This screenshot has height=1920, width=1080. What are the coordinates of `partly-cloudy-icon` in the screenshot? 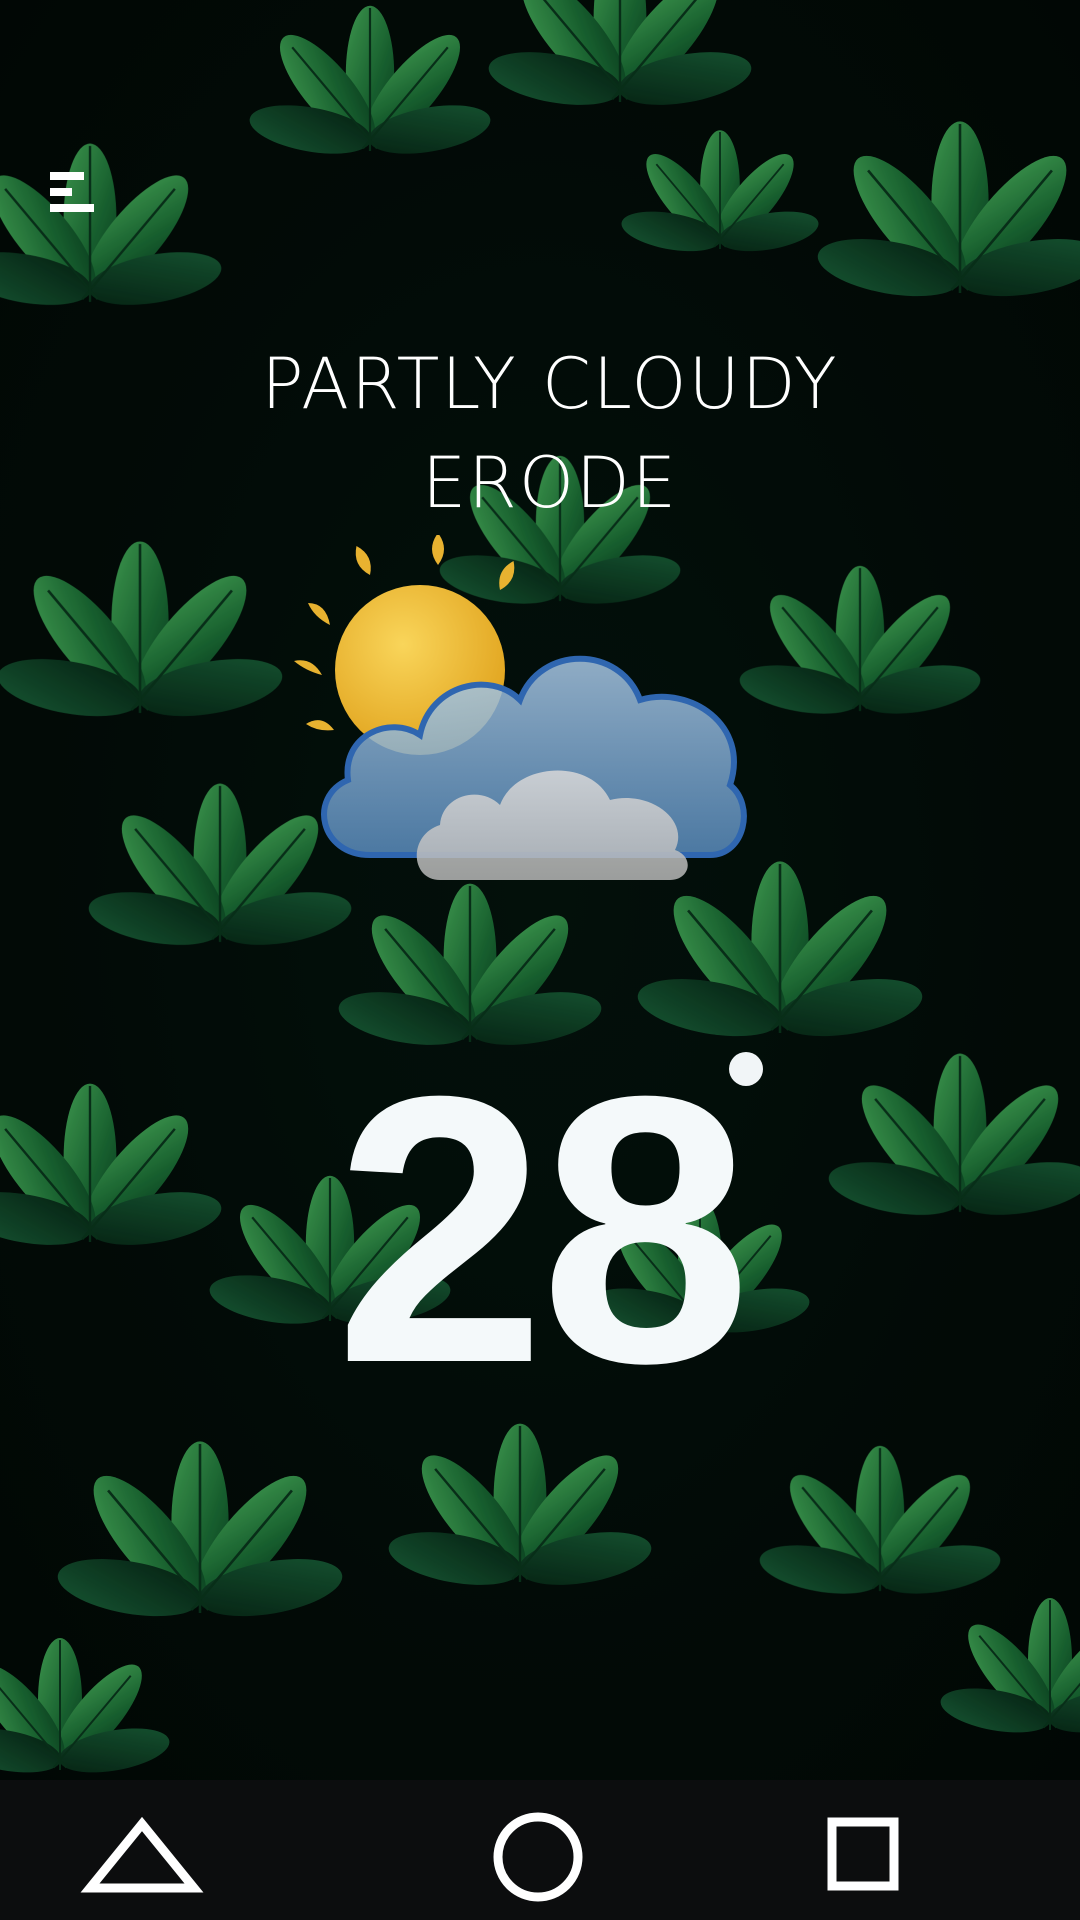 It's located at (520, 707).